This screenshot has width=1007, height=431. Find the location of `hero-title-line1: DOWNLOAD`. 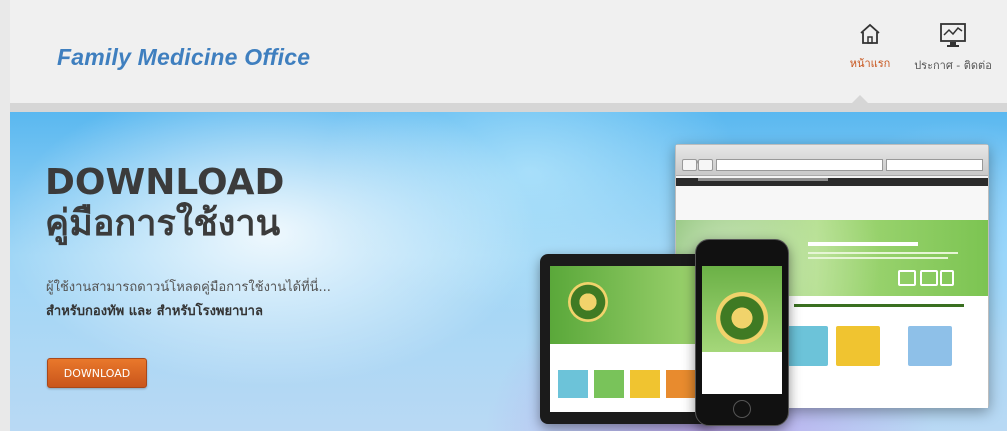

hero-title-line1: DOWNLOAD is located at coordinates (165, 182).